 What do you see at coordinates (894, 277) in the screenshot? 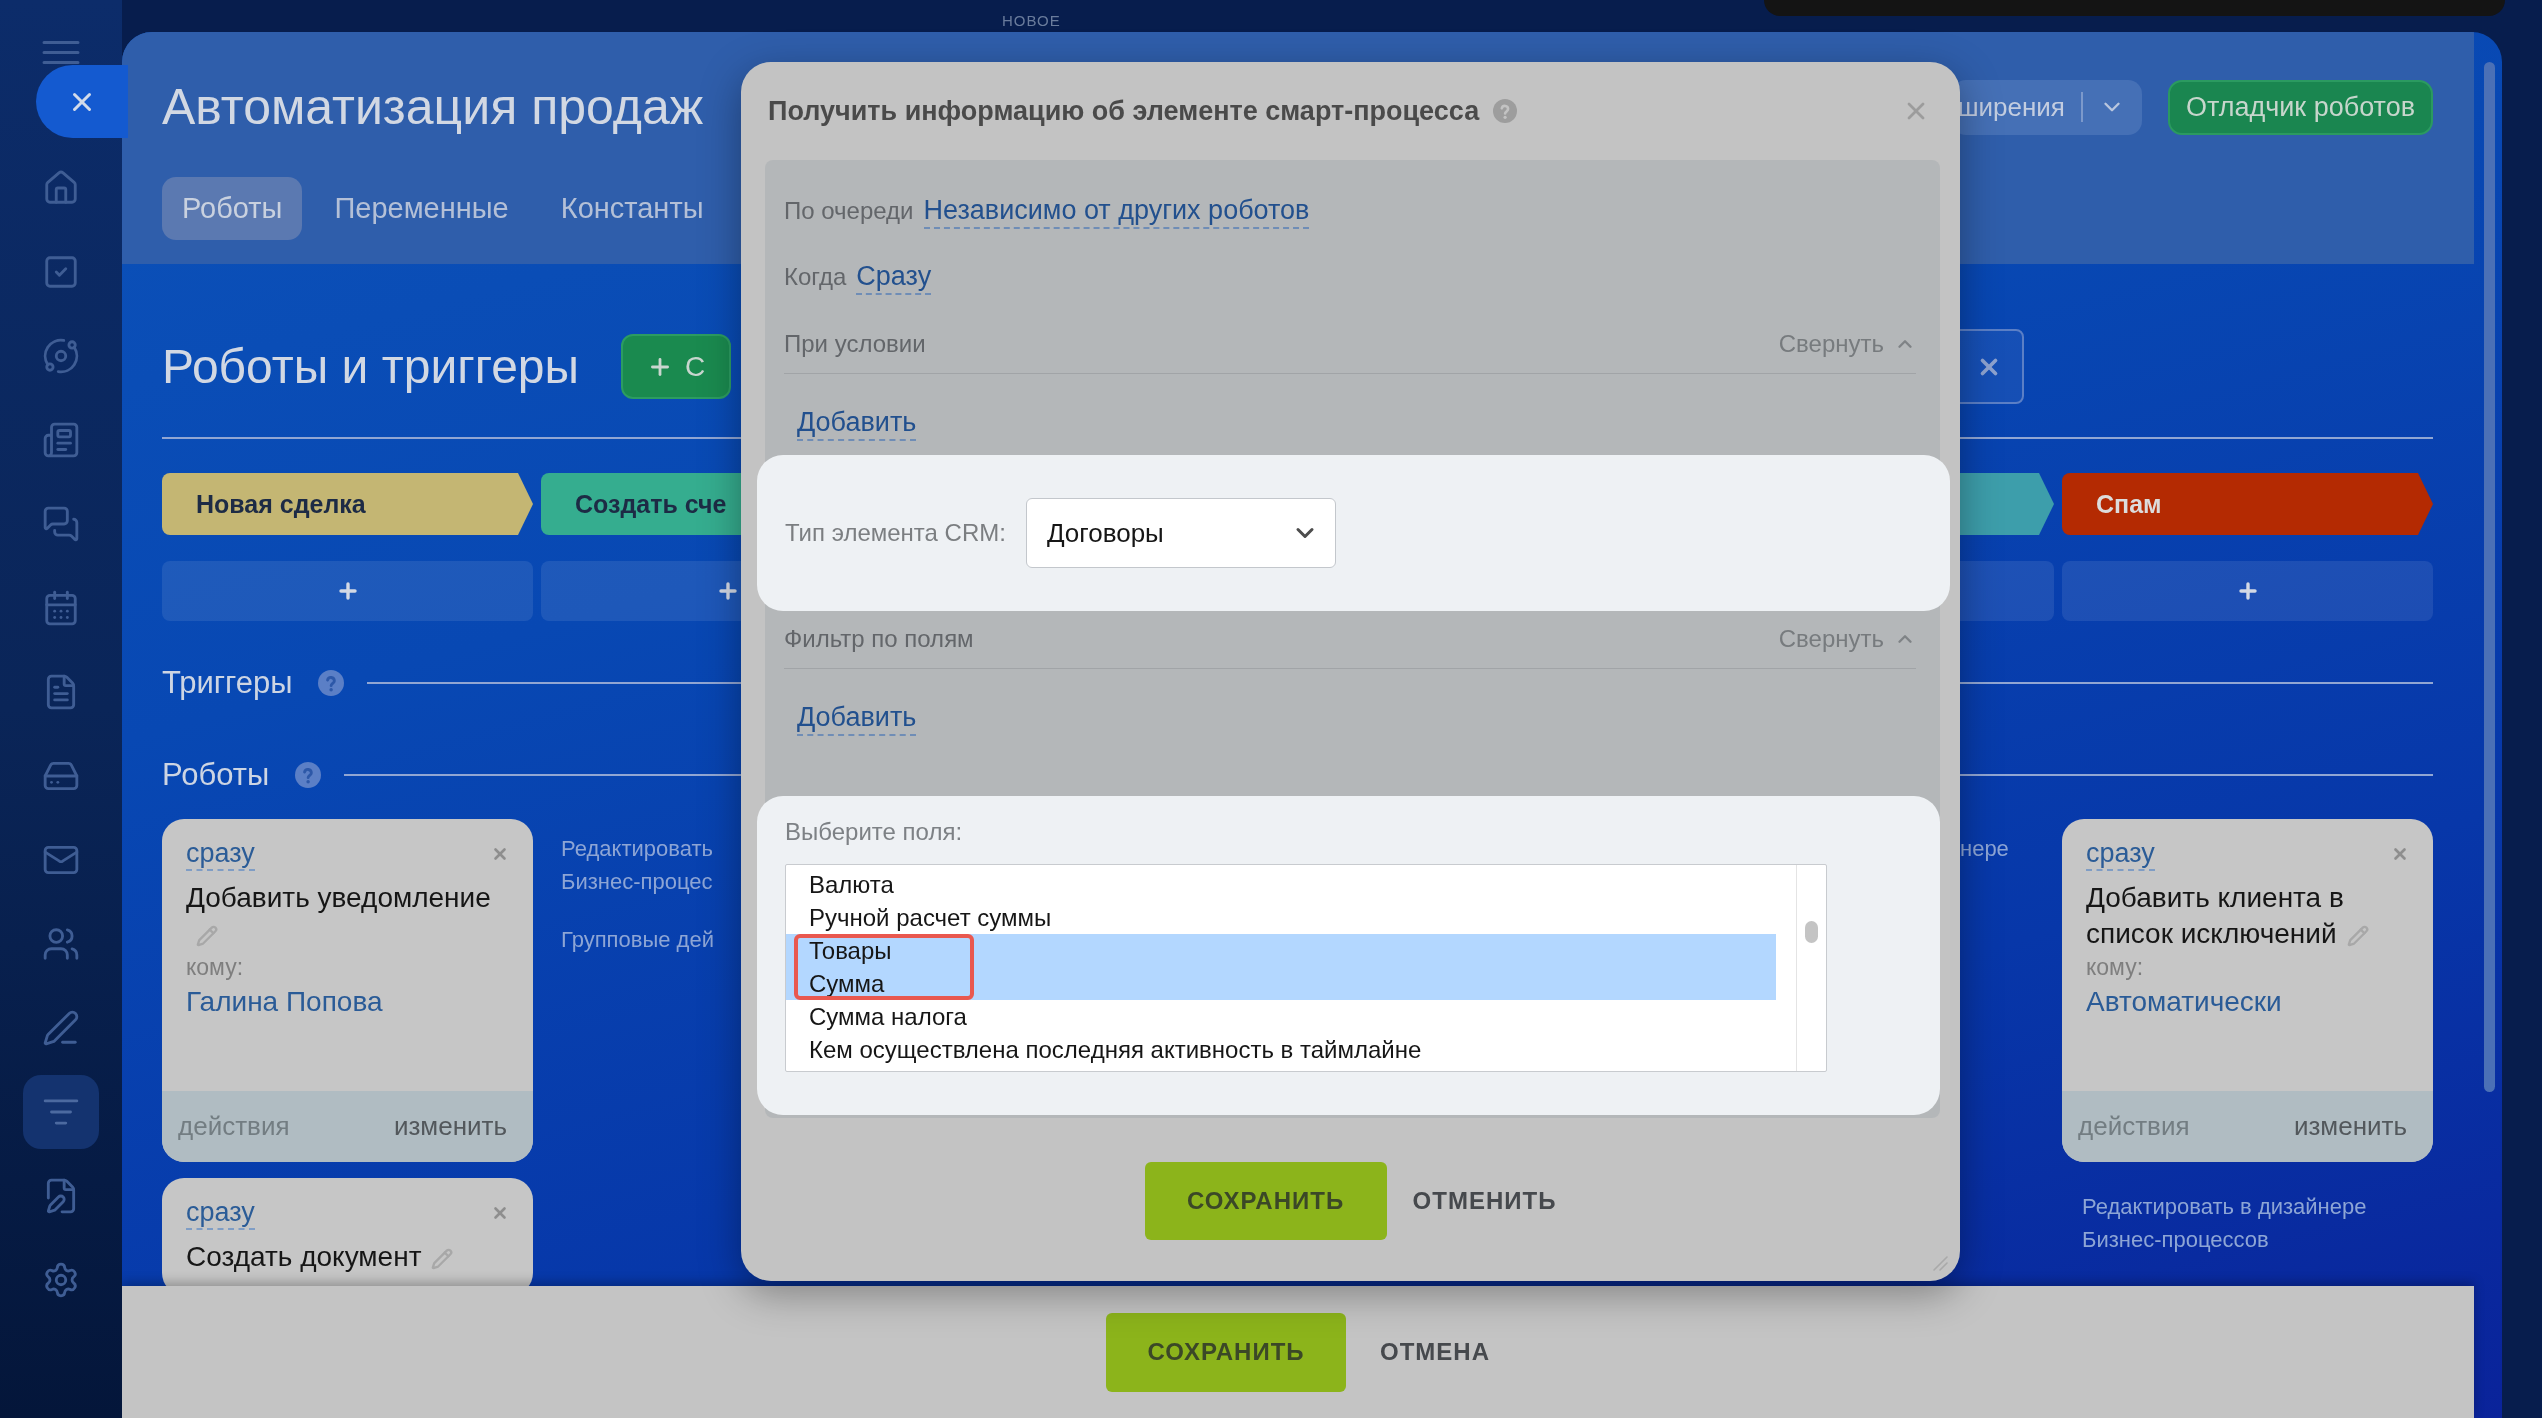
I see `option-link: Сразу` at bounding box center [894, 277].